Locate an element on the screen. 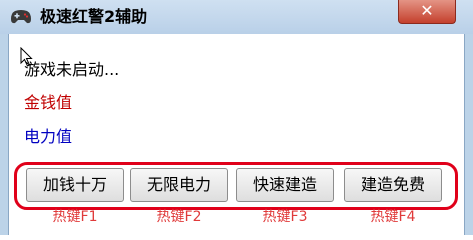 This screenshot has width=473, height=240. infinite-power-button: 无限电力 is located at coordinates (179, 185).